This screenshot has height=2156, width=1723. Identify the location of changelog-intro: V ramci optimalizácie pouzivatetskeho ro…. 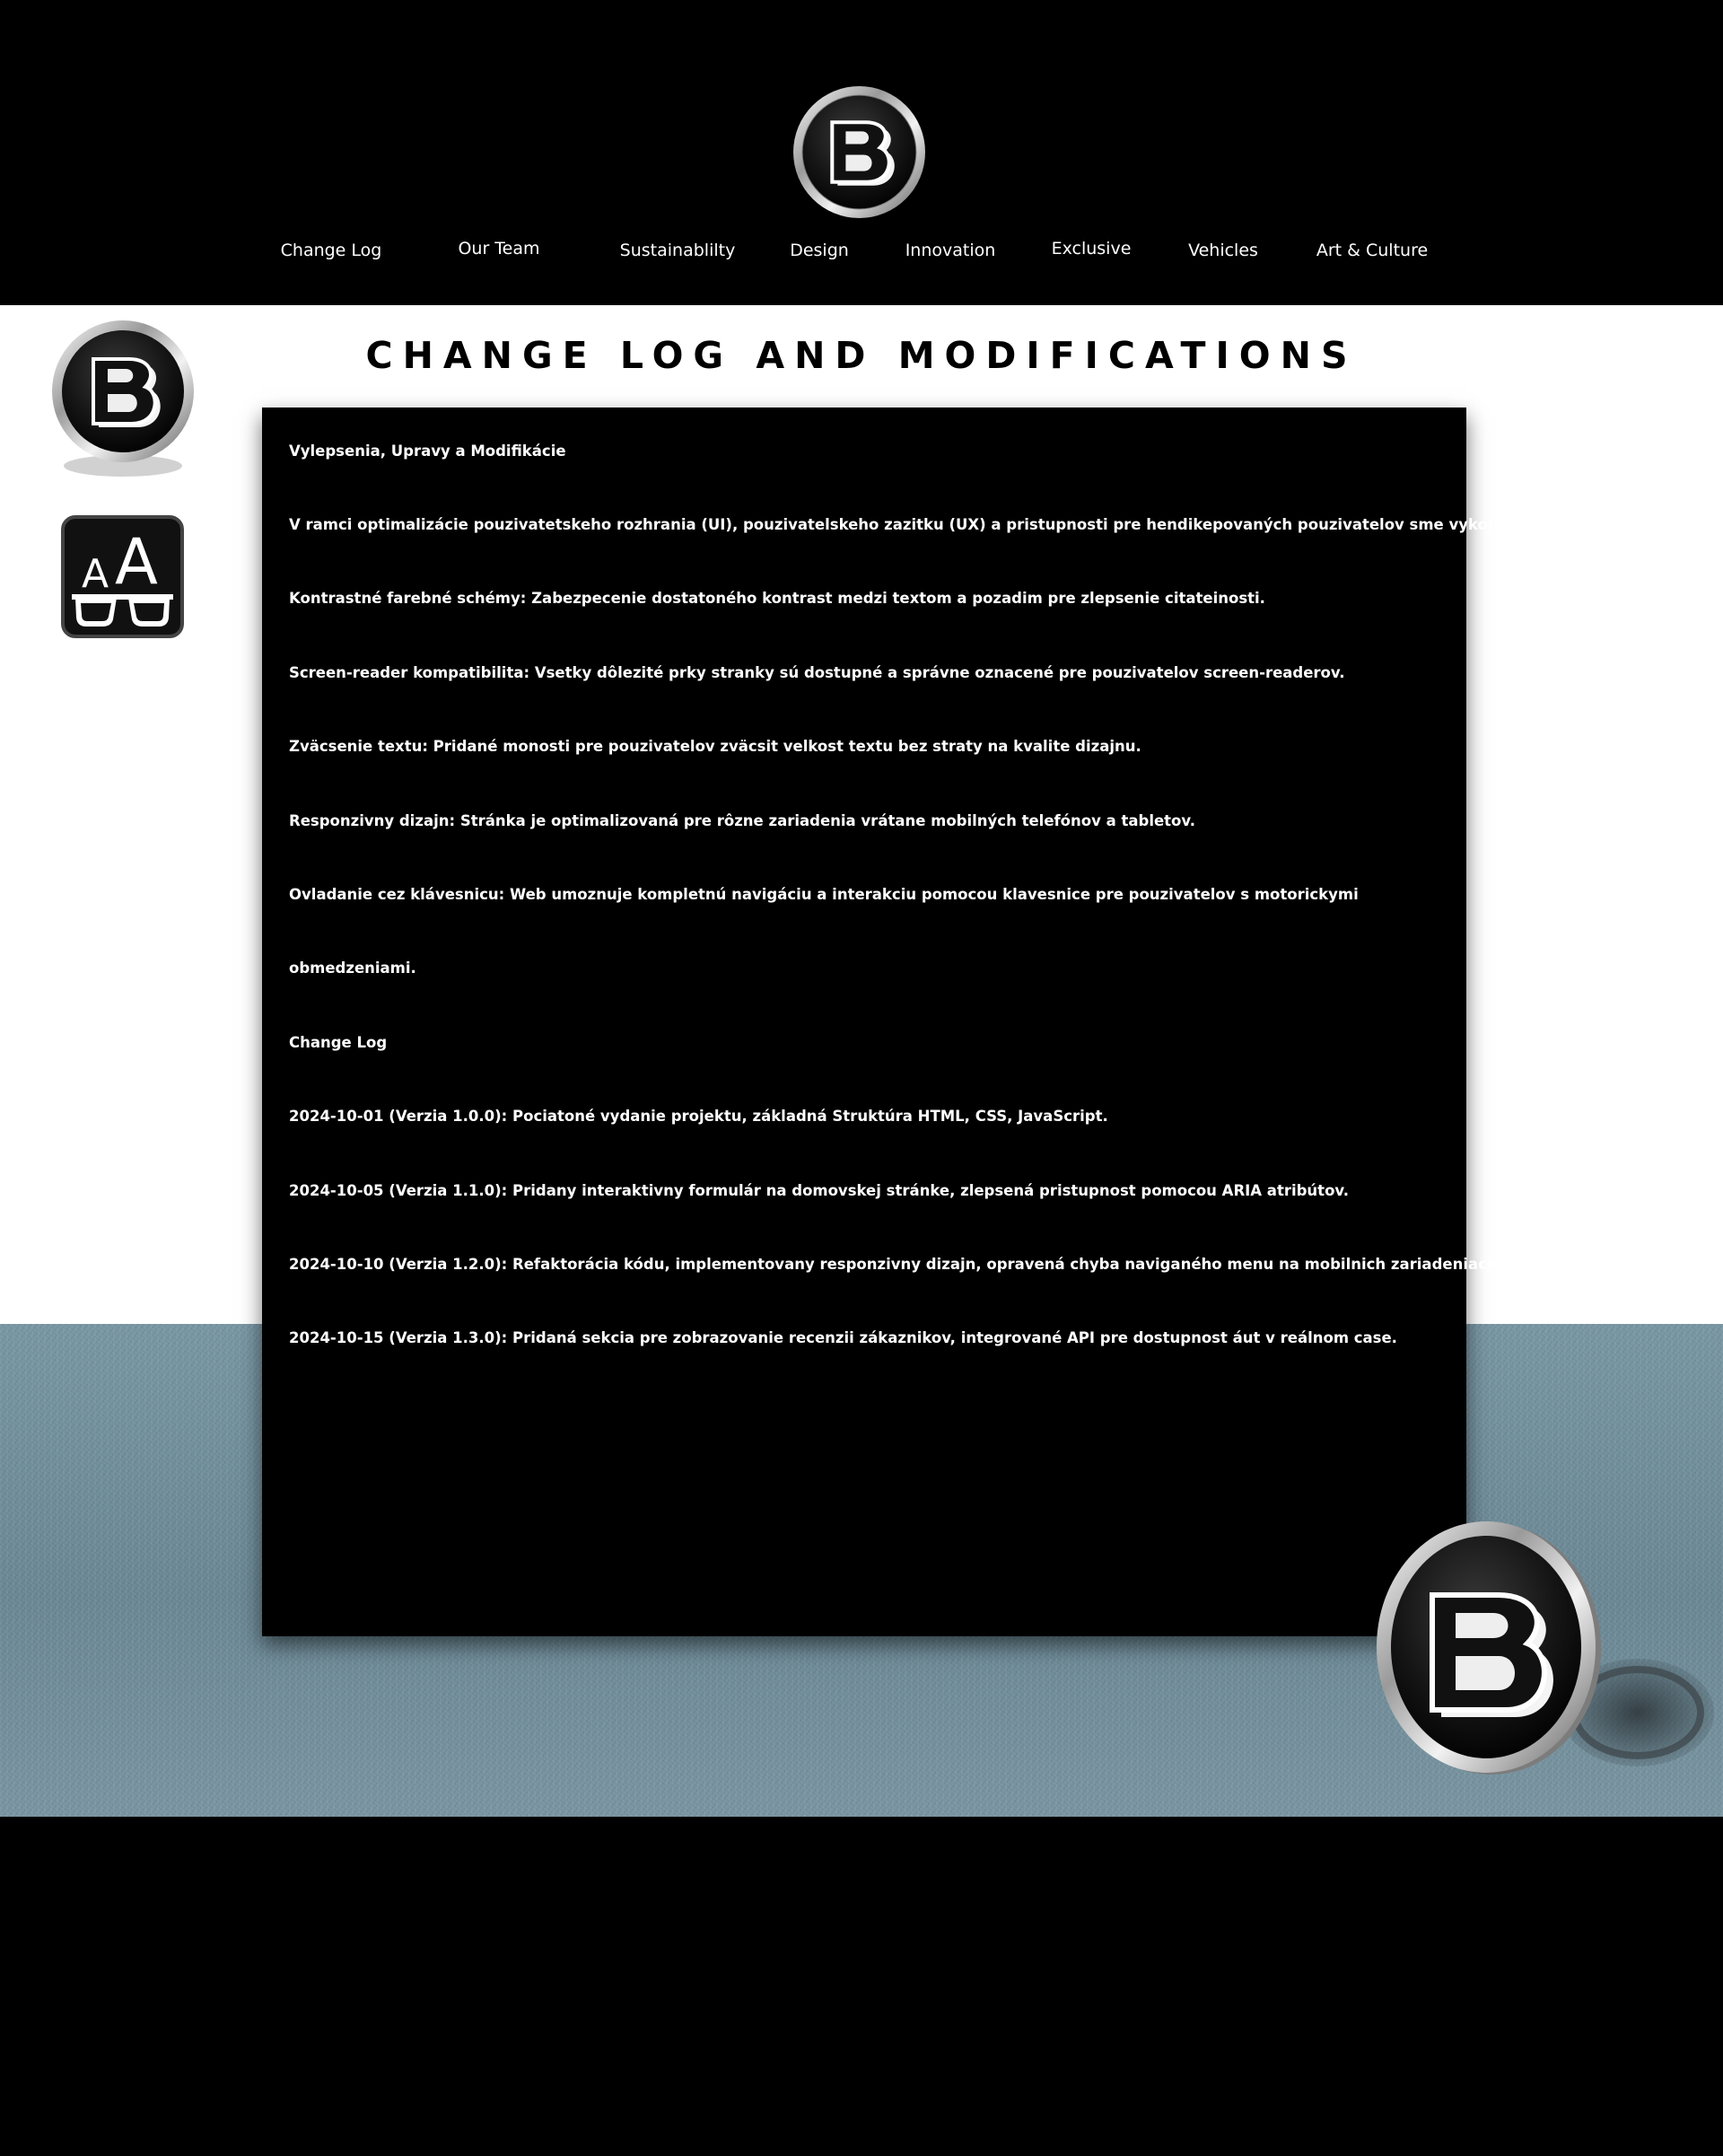
(989, 524).